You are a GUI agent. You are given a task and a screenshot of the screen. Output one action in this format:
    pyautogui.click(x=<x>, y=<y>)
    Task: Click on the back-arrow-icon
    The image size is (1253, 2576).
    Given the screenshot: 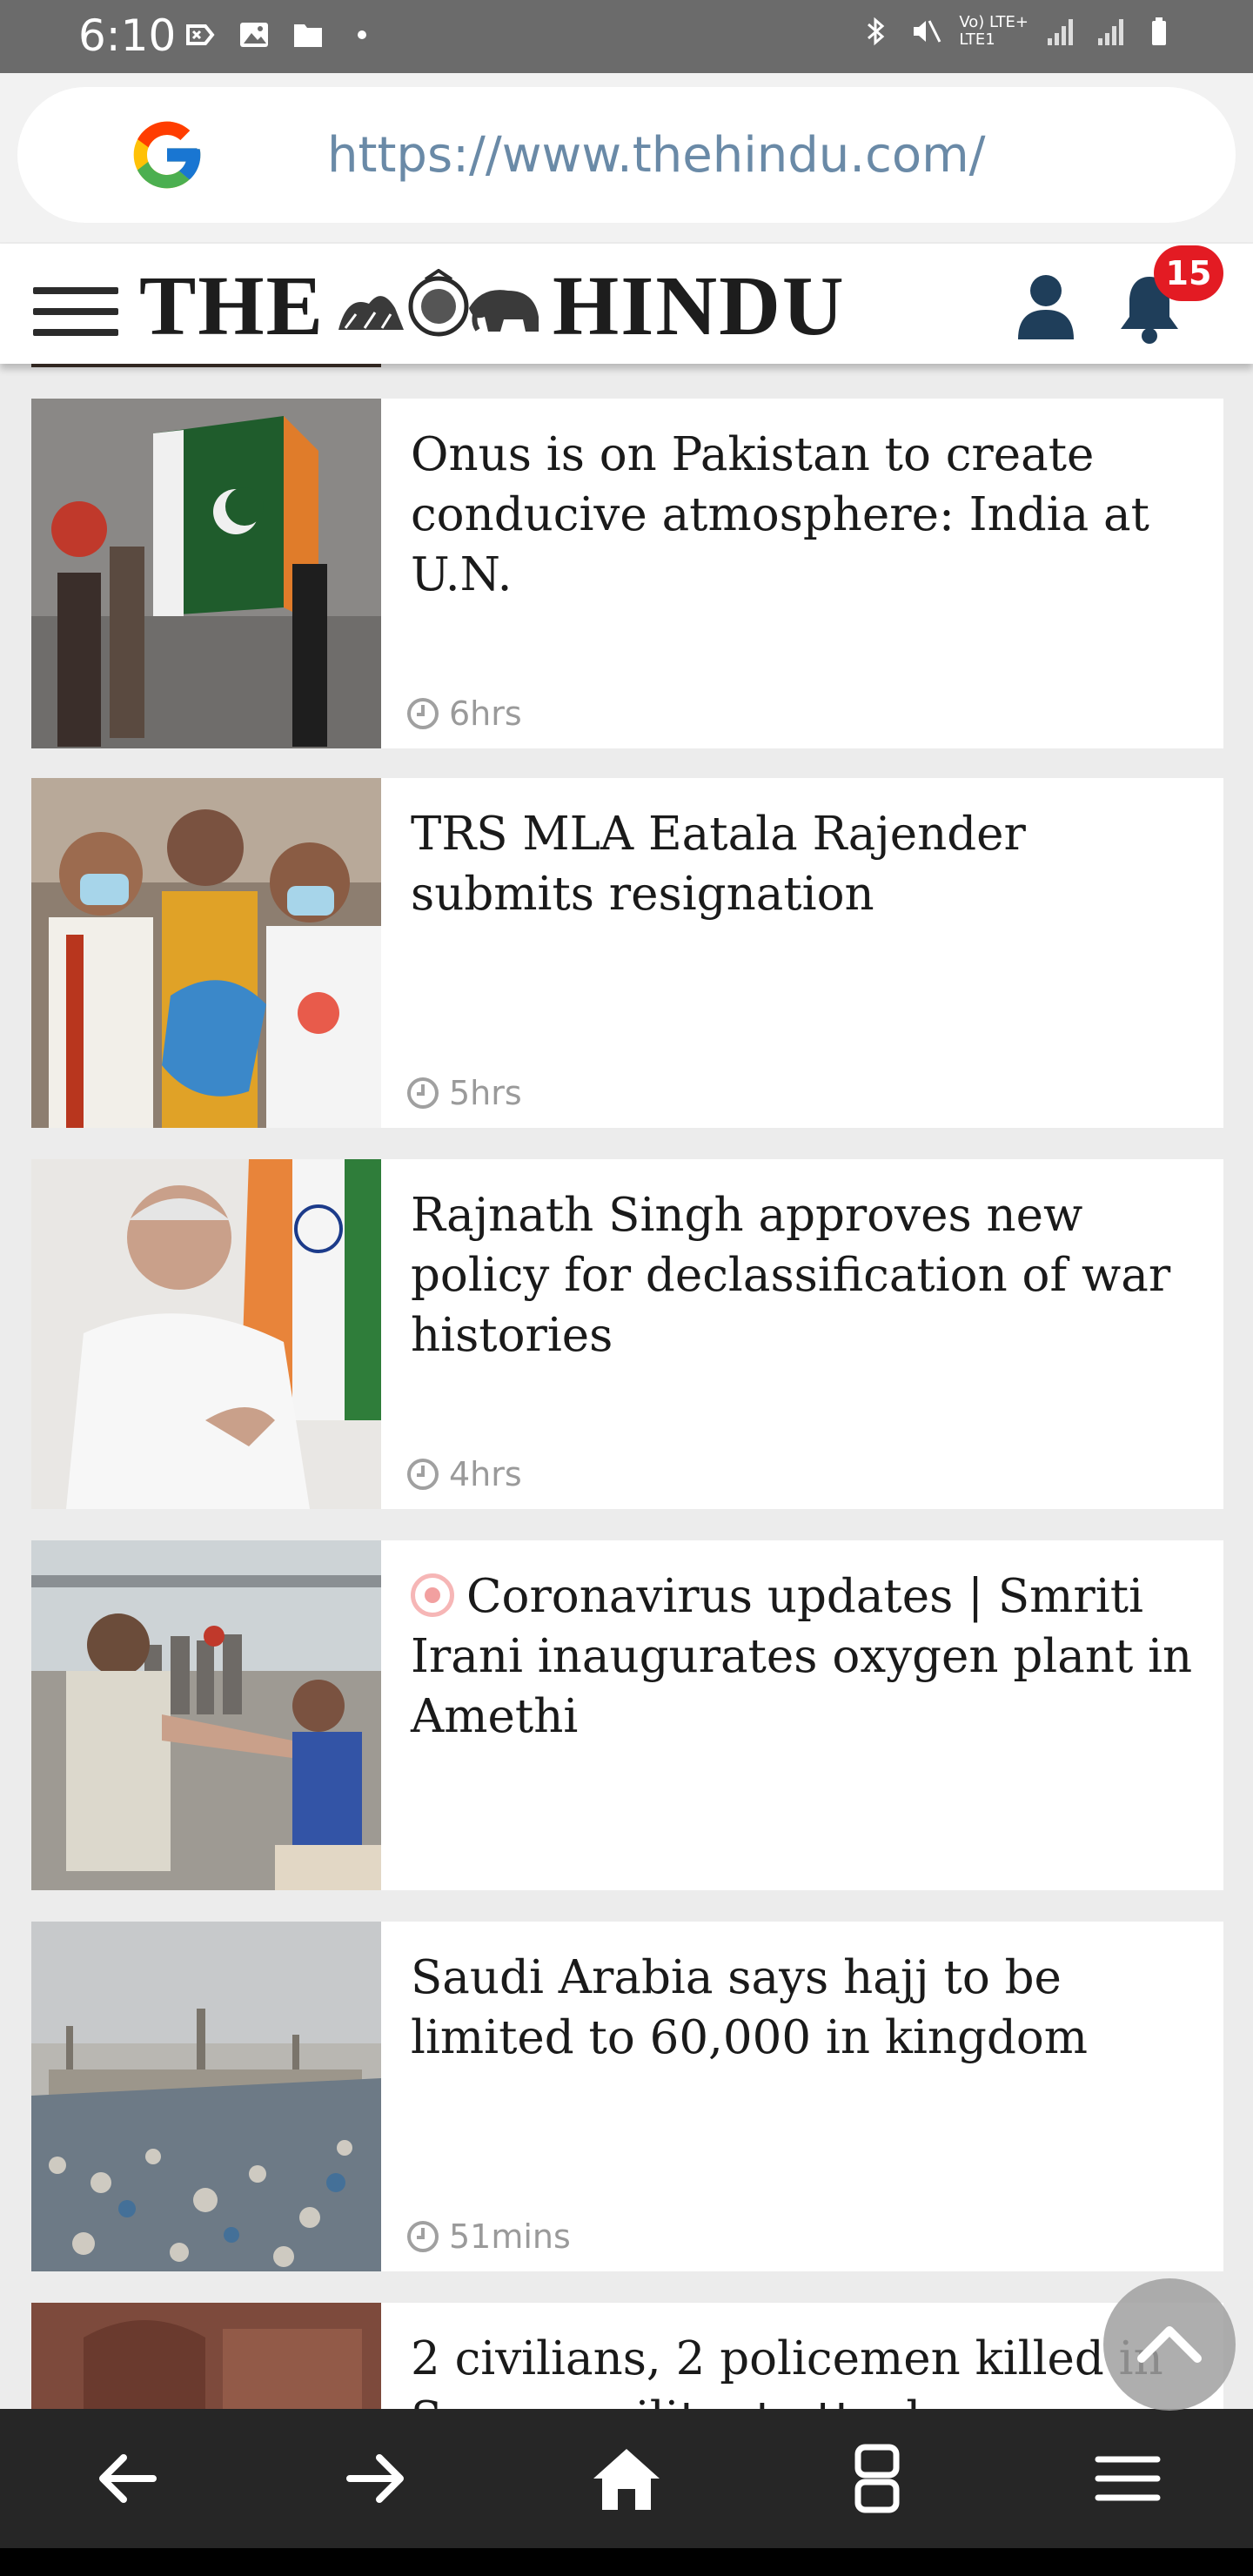 What is the action you would take?
    pyautogui.click(x=128, y=2479)
    